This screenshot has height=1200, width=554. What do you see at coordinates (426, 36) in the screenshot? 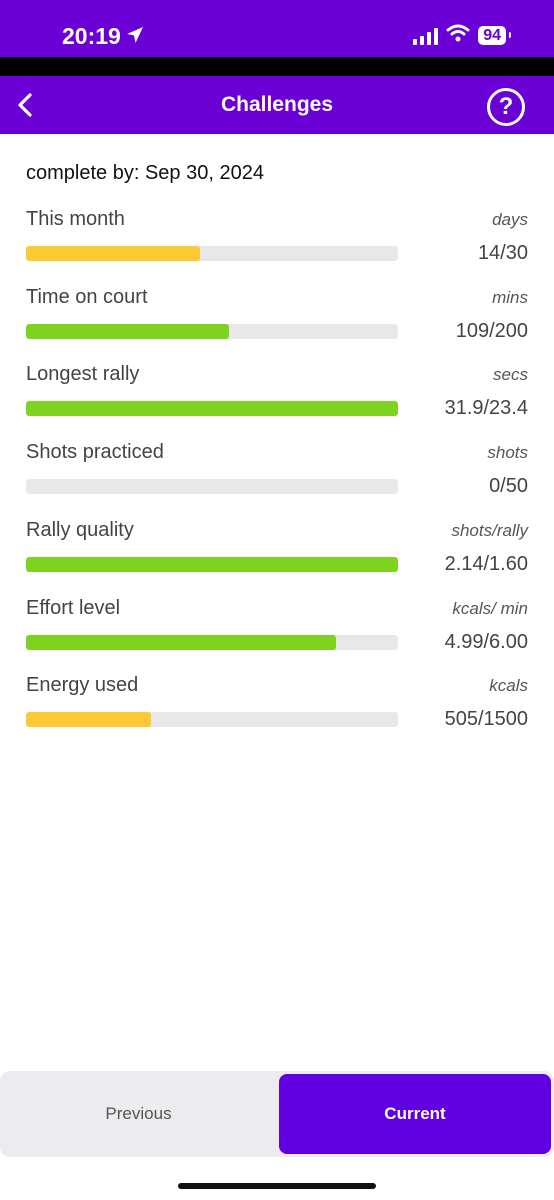
I see `signal-icon` at bounding box center [426, 36].